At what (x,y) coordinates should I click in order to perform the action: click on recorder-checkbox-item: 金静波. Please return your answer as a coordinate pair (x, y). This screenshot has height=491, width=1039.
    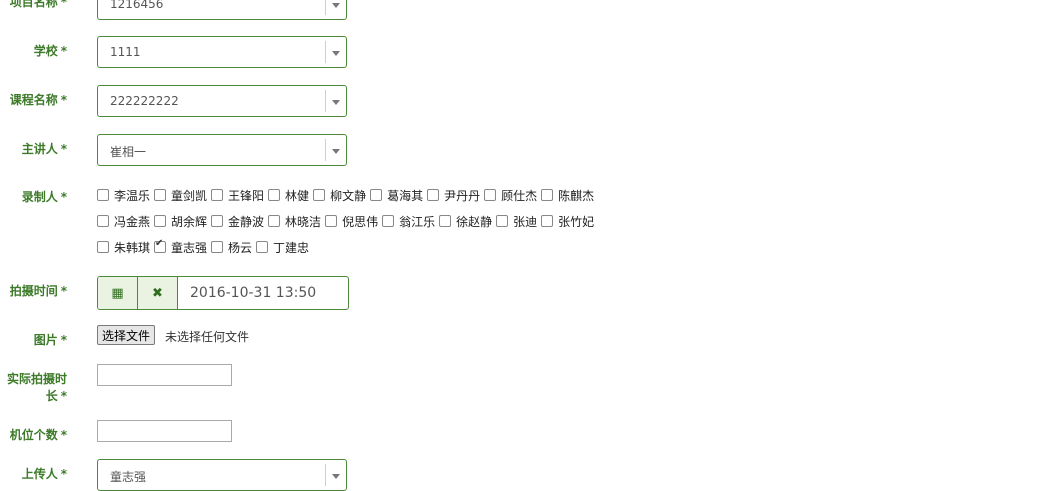
    Looking at the image, I should click on (237, 221).